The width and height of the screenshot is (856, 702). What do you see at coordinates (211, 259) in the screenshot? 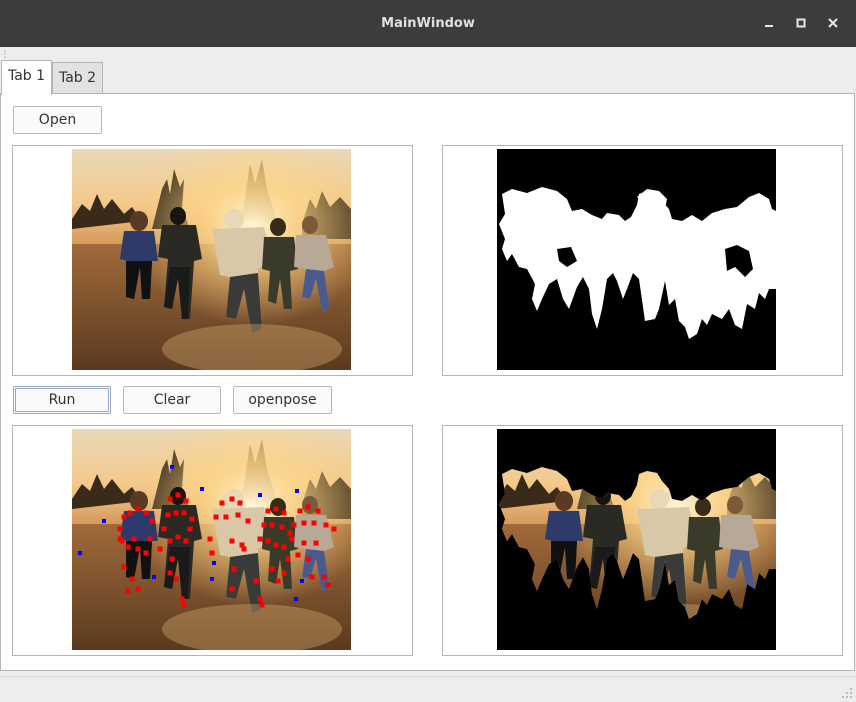
I see `input-image` at bounding box center [211, 259].